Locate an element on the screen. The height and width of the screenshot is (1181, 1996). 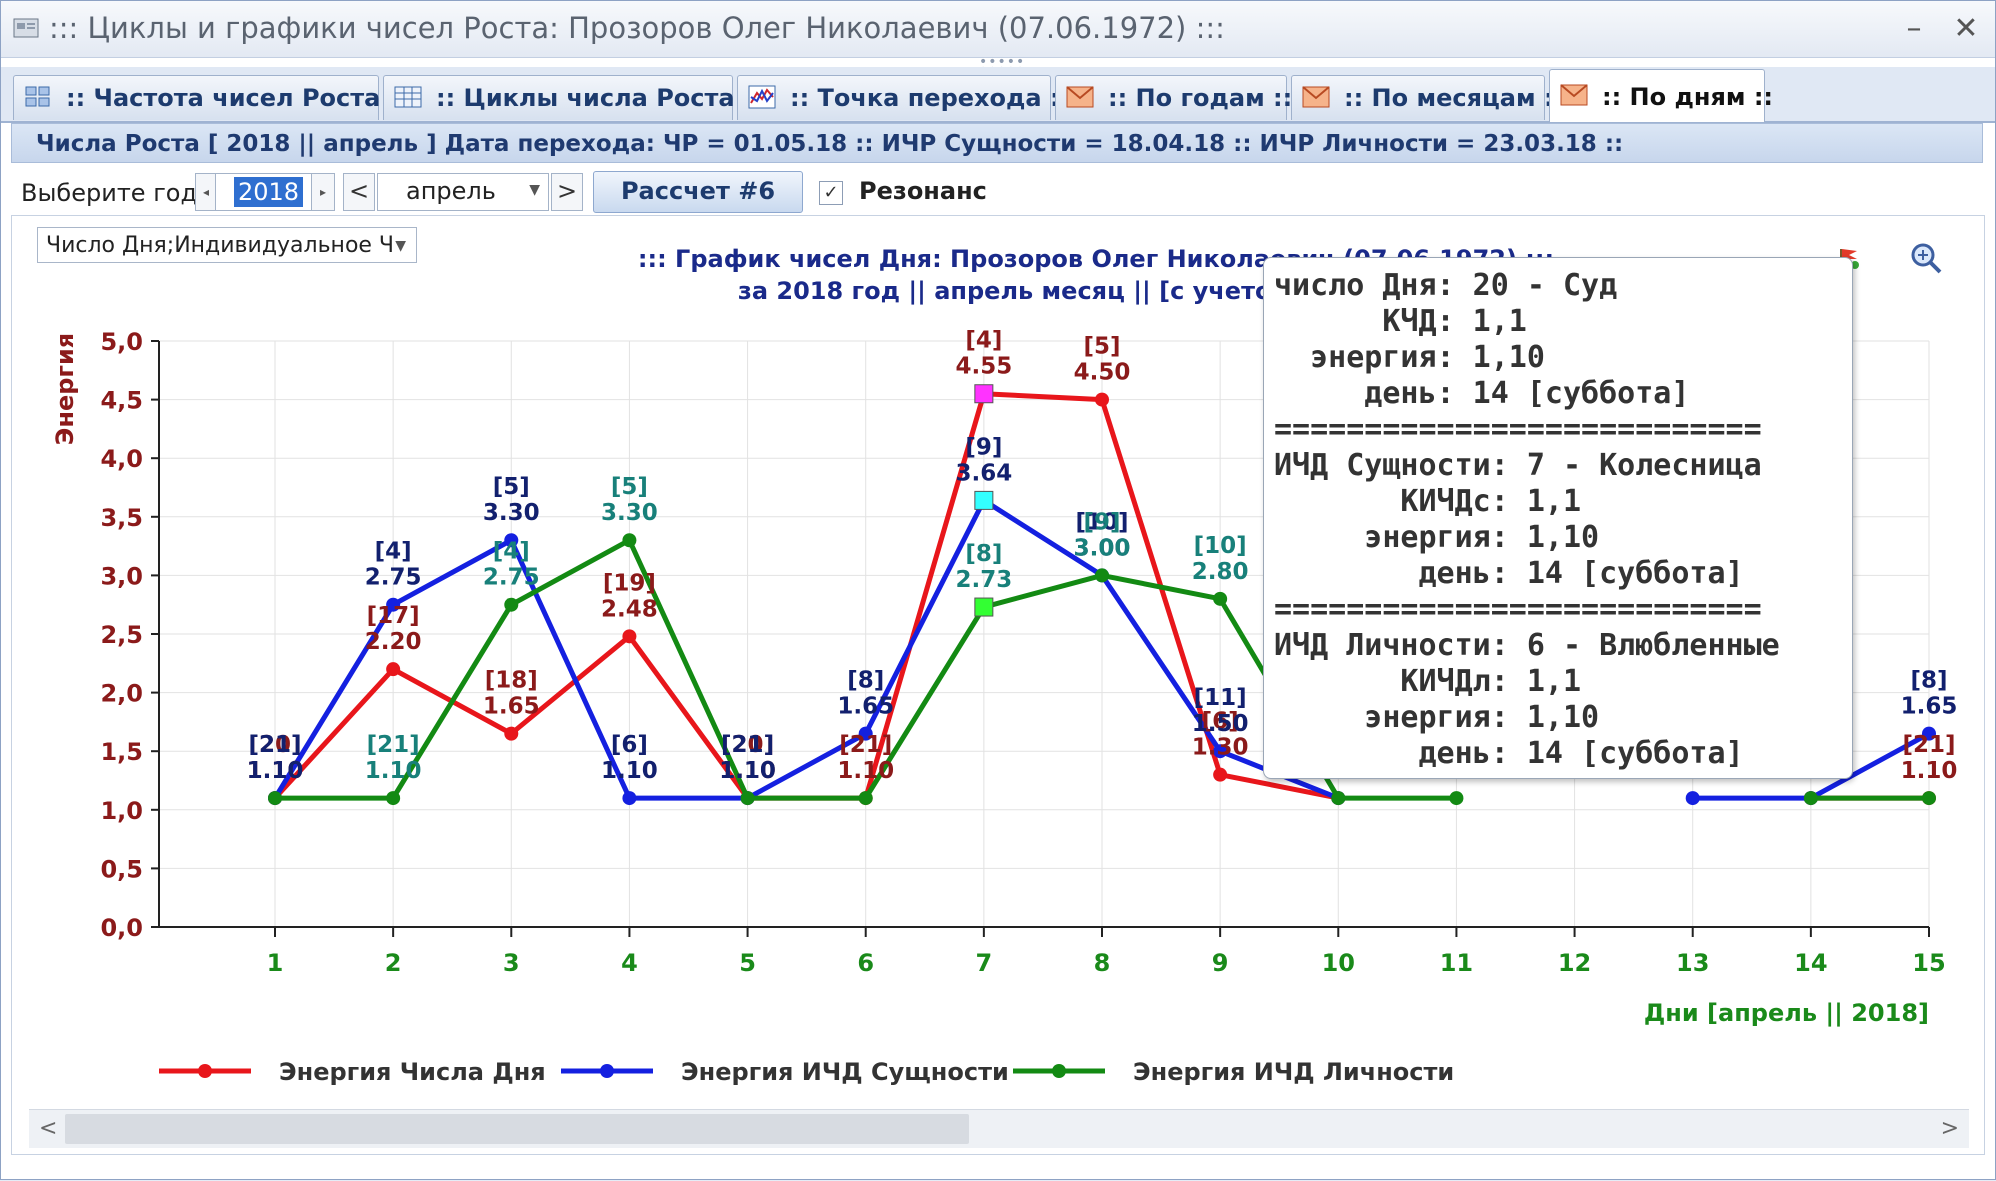
data-label-tag: [10] is located at coordinates (1220, 546).